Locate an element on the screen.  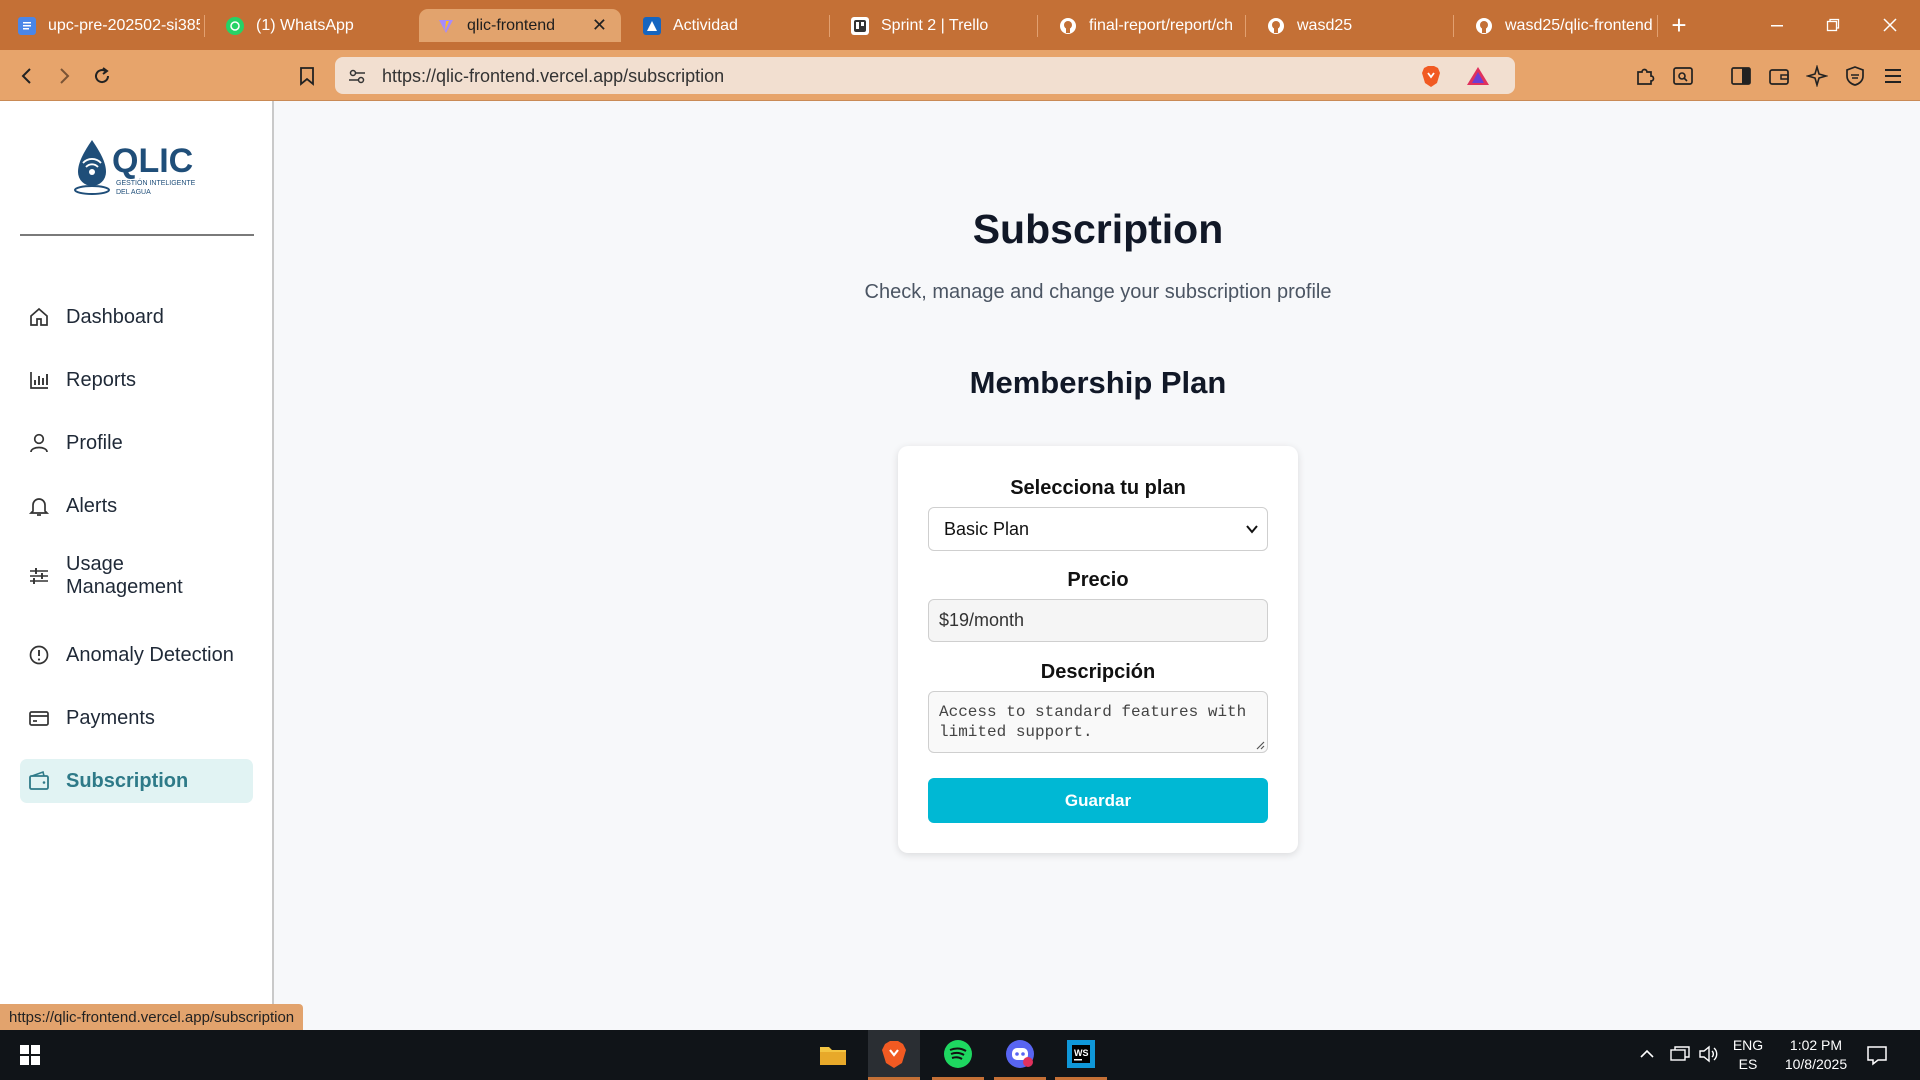
credit-card-icon is located at coordinates (43, 718).